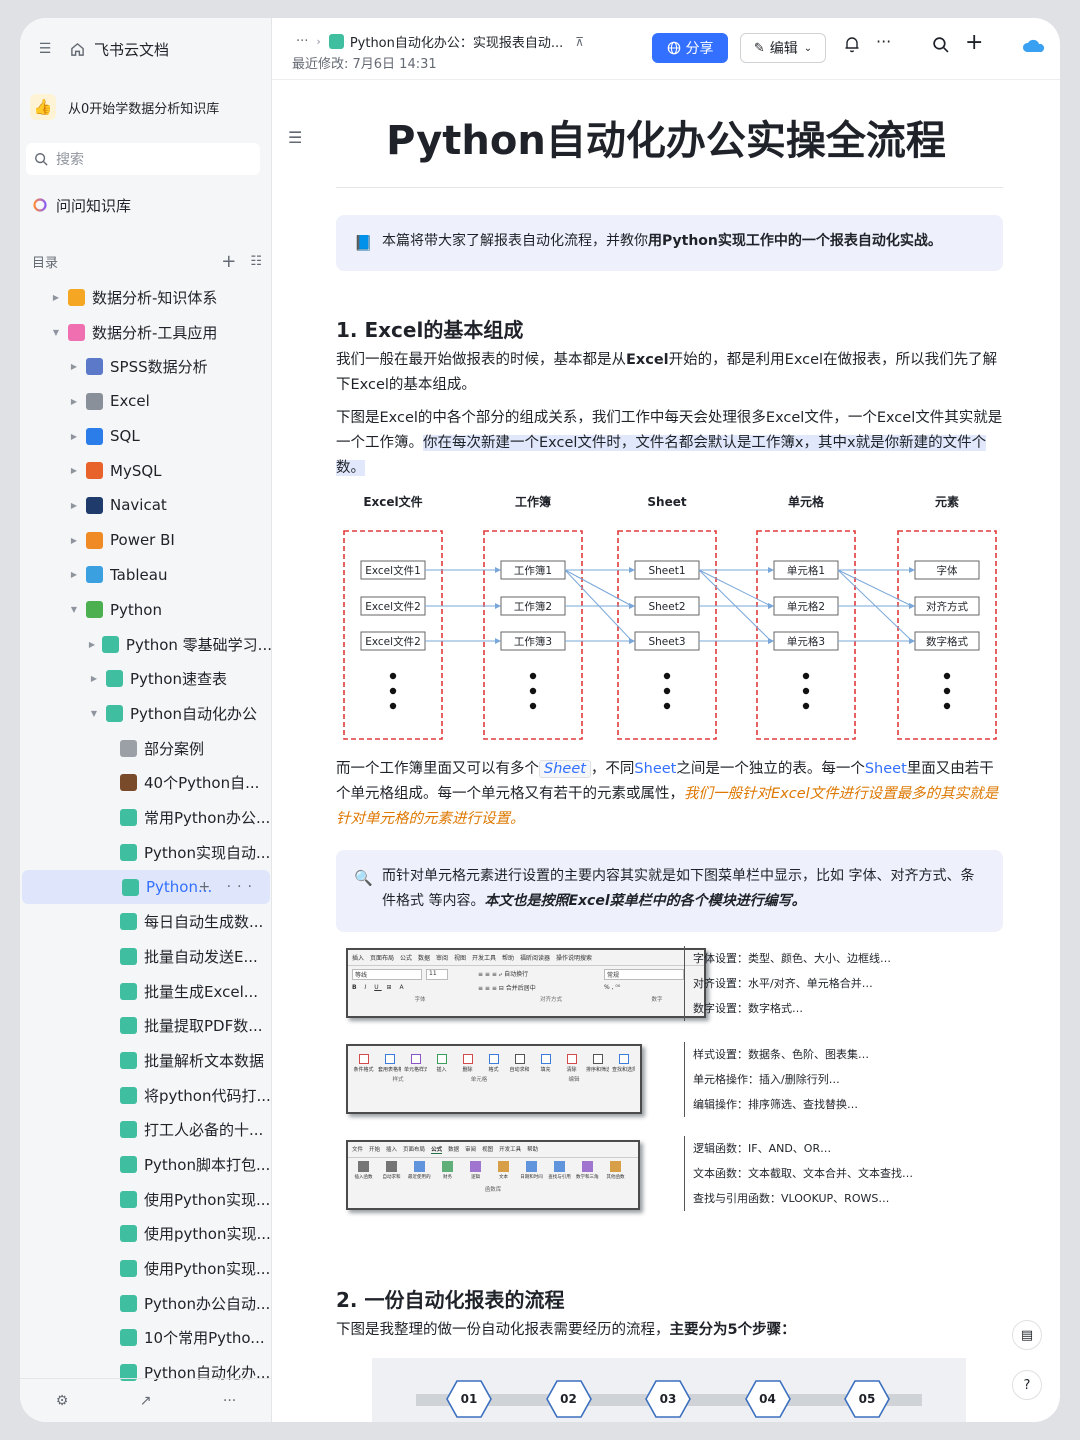  Describe the element at coordinates (623, 1070) in the screenshot. I see `ribbon-command-label: 查找和选择` at that location.